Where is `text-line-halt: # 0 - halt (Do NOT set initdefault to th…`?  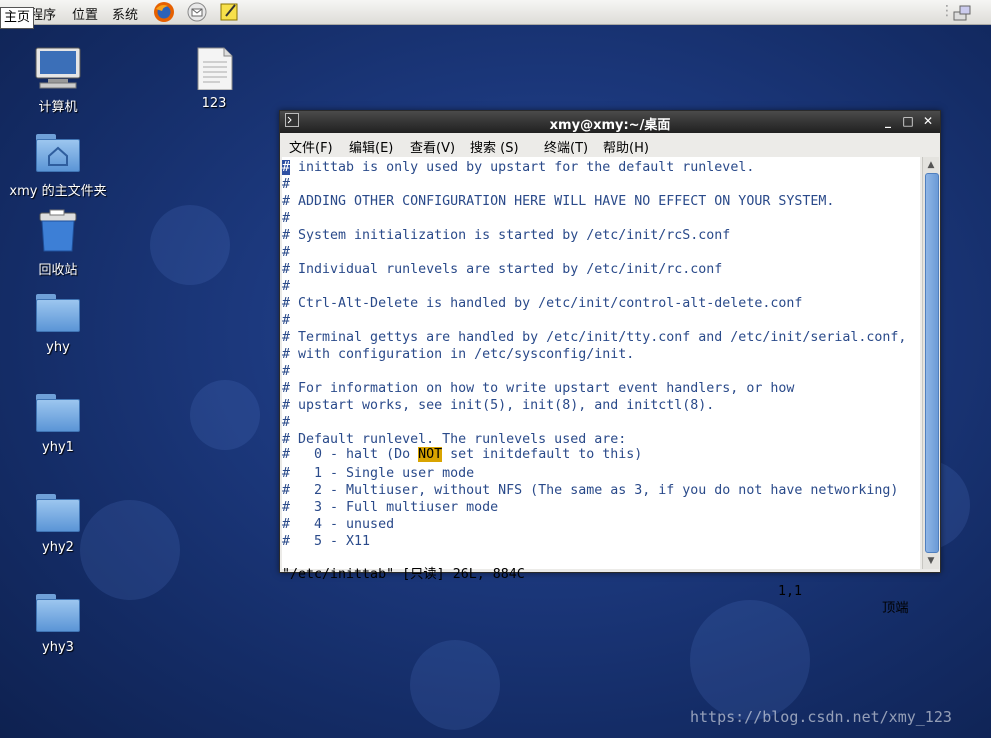
text-line-halt: # 0 - halt (Do NOT set initdefault to th… is located at coordinates (462, 454).